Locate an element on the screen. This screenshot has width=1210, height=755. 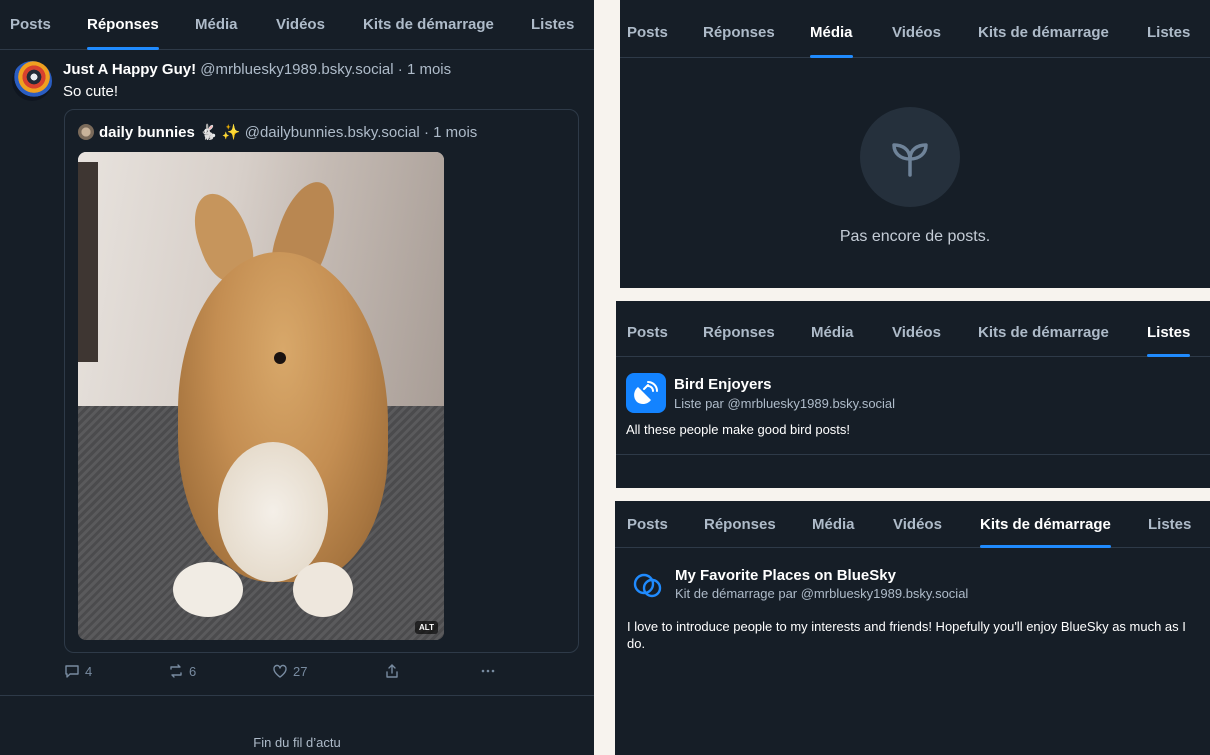
author-handle: @mrbluesky1989.bsky.social is located at coordinates (296, 69).